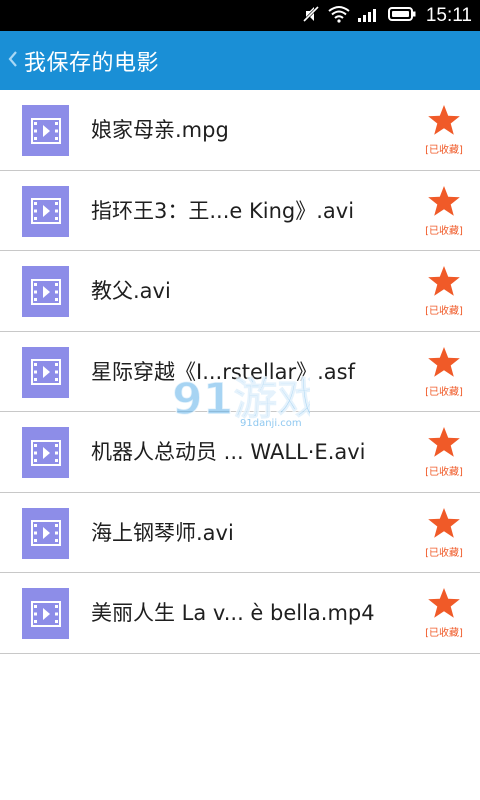  I want to click on back-button, so click(13, 60).